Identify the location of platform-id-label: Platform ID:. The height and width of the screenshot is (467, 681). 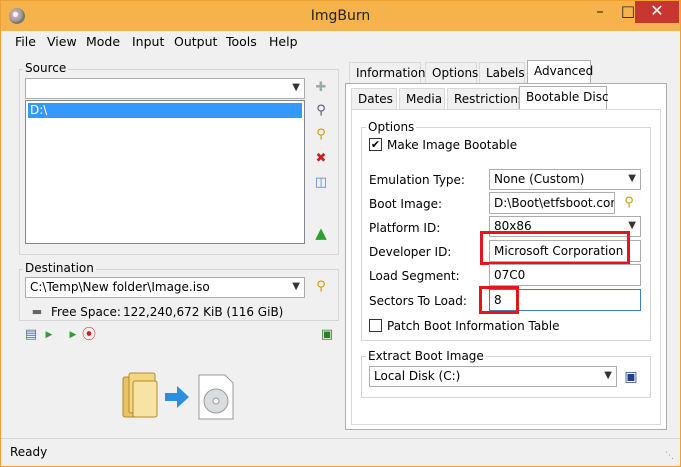
(405, 228).